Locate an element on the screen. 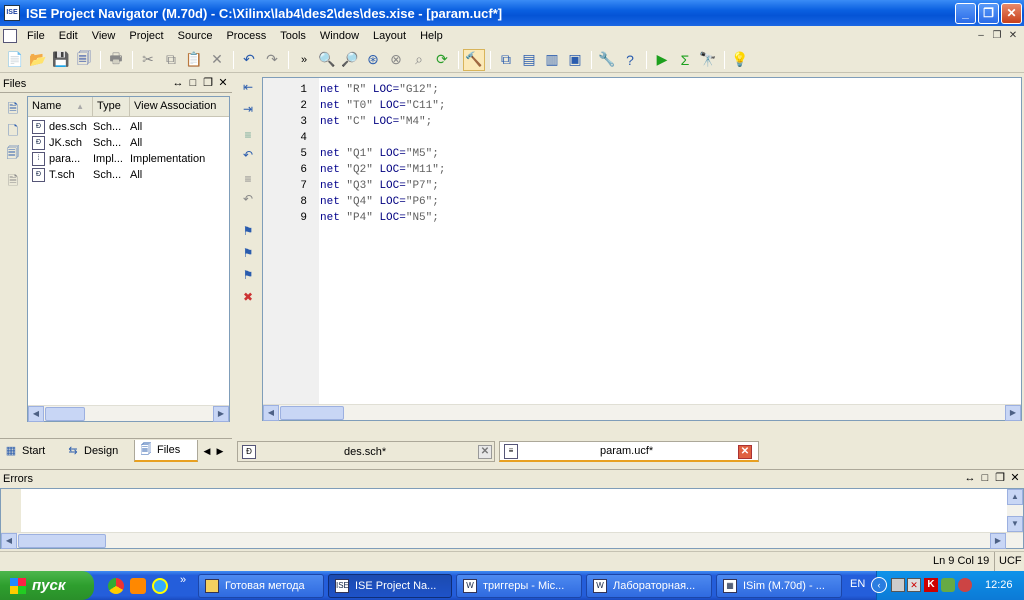 The image size is (1024, 600). toolbar-overflow-icon: » is located at coordinates (304, 60).